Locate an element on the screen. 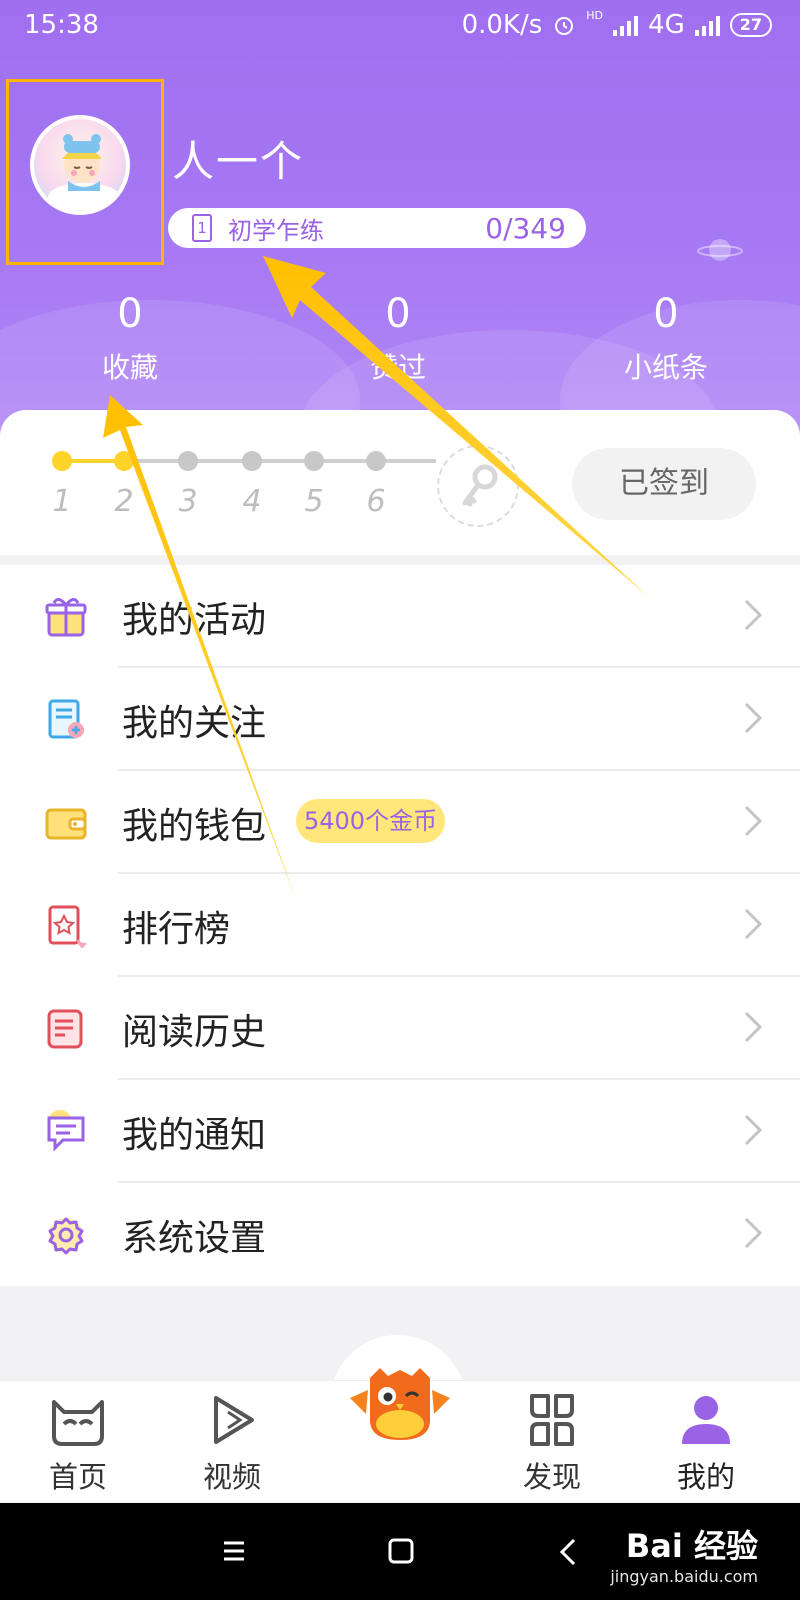 The image size is (800, 1600). menu-item-following: 我的关注 is located at coordinates (400, 719).